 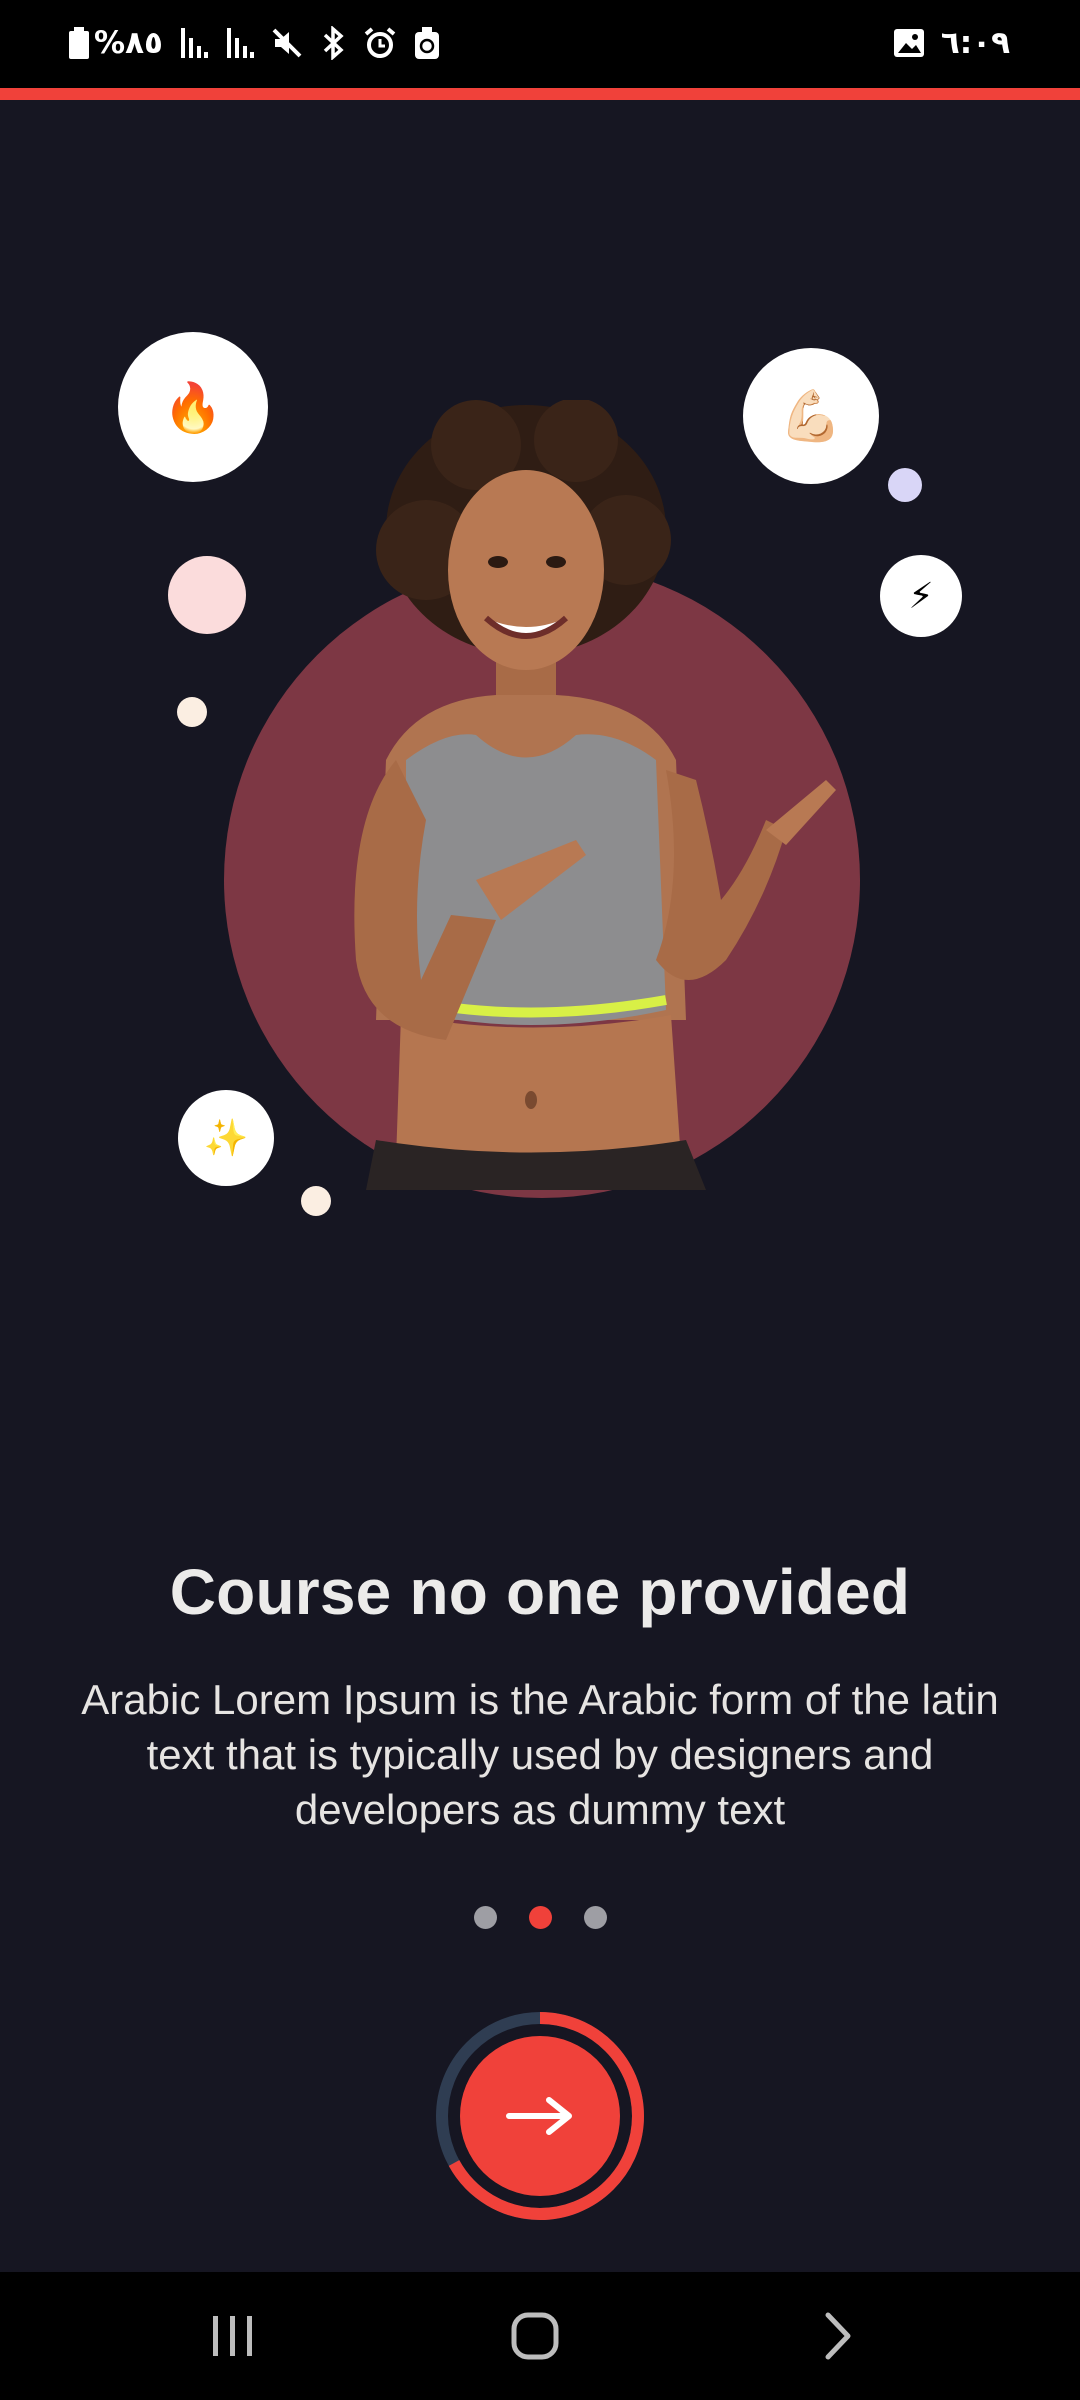 I want to click on sparkles-emoji-bubble: ✨, so click(x=226, y=1138).